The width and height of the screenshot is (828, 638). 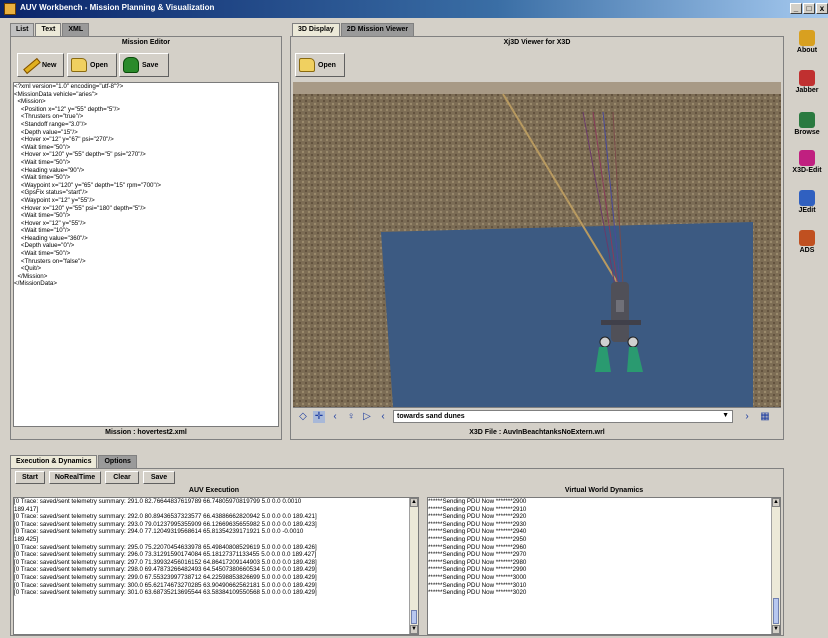 I want to click on folder-icon, so click(x=79, y=65).